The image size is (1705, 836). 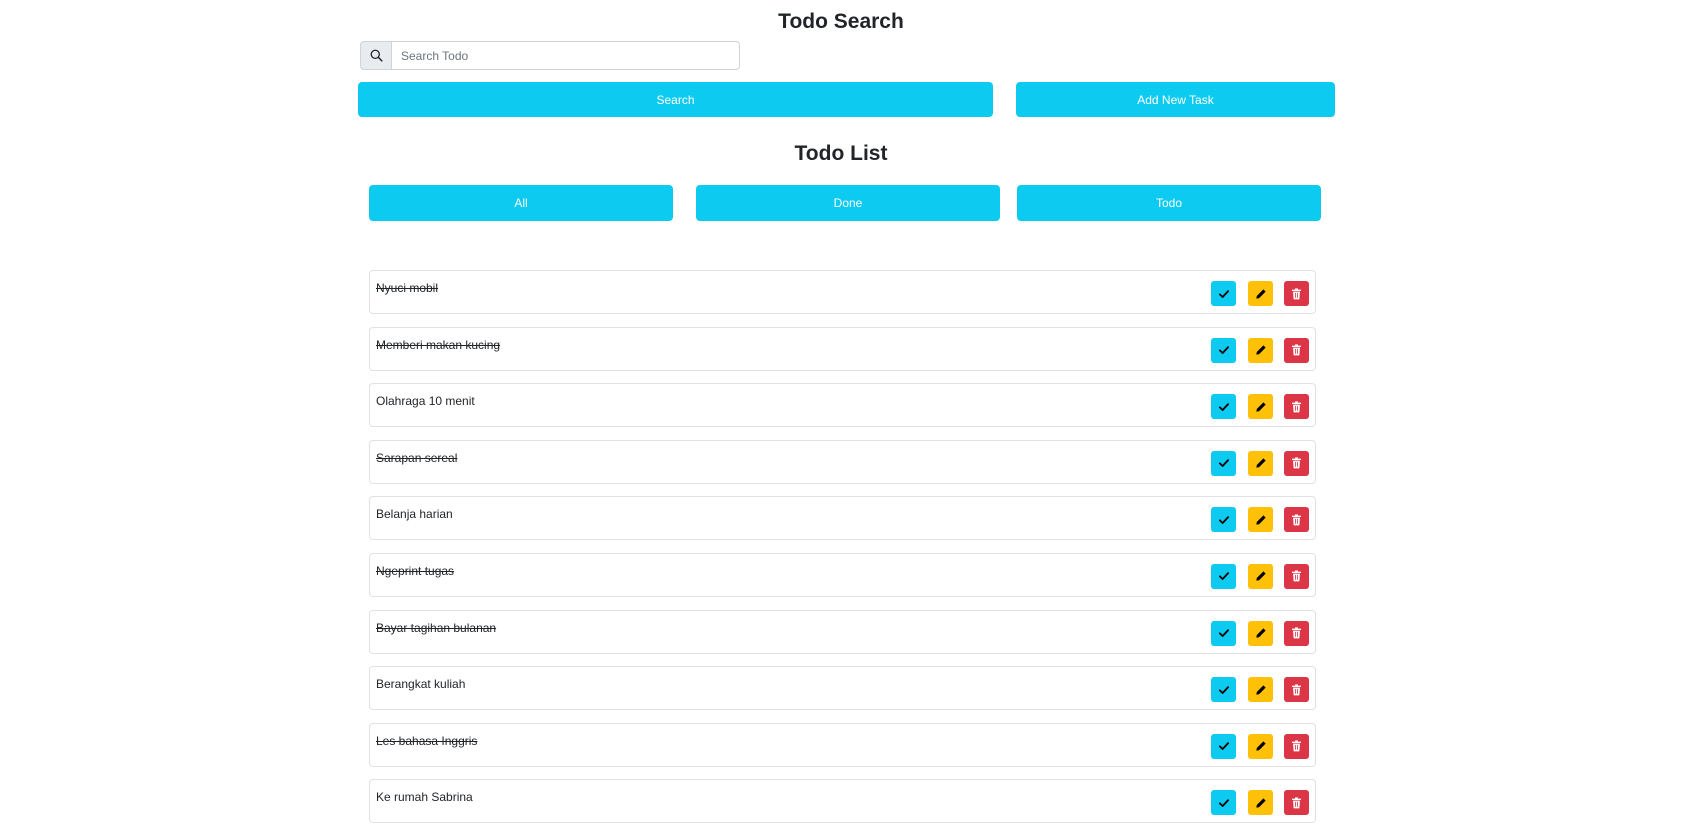 What do you see at coordinates (842, 744) in the screenshot?
I see `todo-item: Les bahasa Inggris` at bounding box center [842, 744].